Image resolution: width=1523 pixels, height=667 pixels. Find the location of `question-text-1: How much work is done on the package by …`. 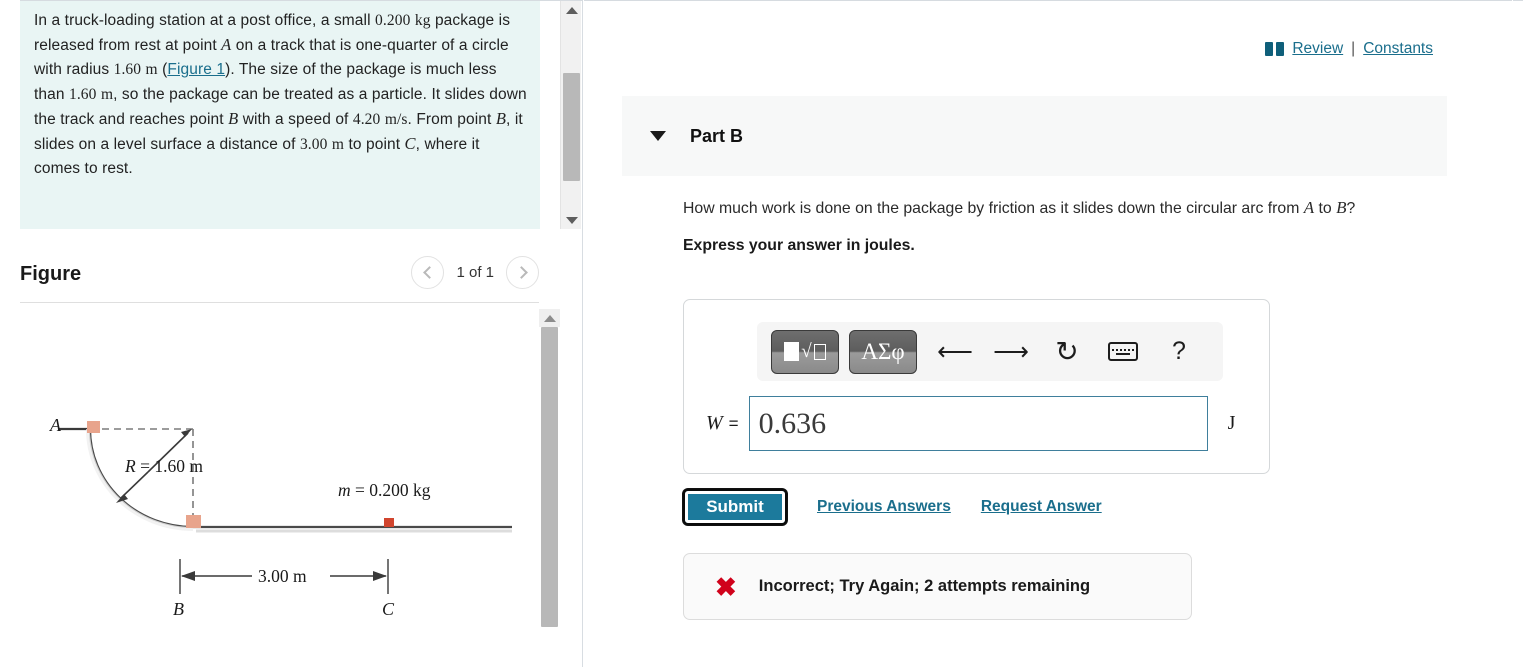

question-text-1: How much work is done on the package by … is located at coordinates (993, 208).